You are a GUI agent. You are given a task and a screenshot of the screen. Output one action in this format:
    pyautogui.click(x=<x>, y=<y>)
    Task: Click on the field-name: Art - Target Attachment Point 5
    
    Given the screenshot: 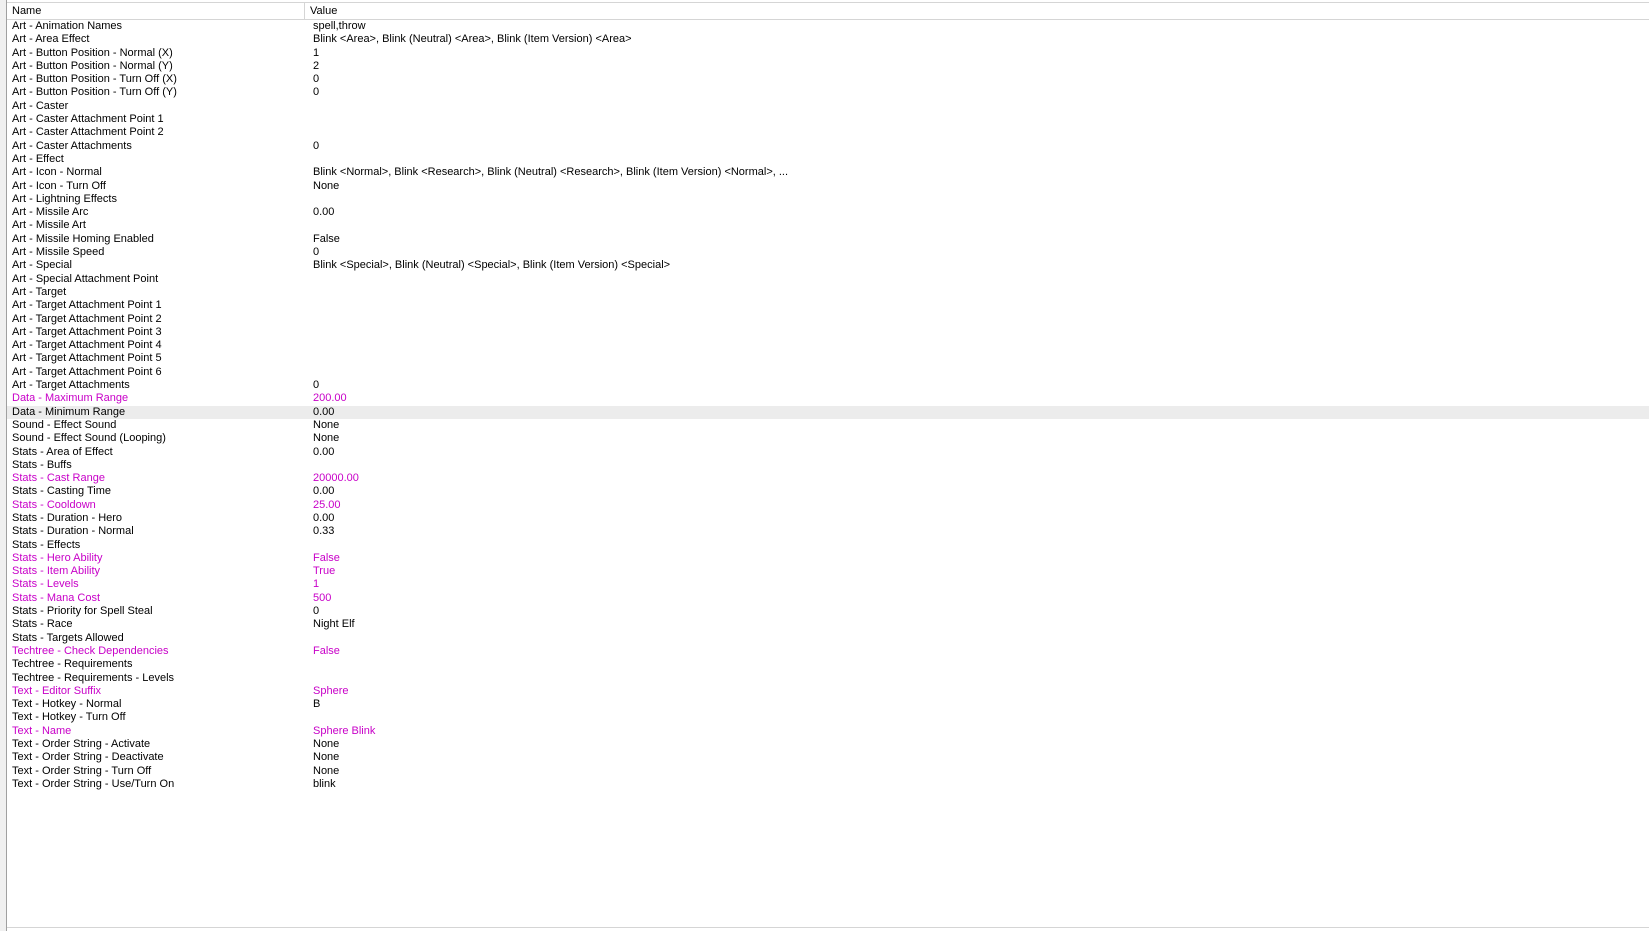 What is the action you would take?
    pyautogui.click(x=87, y=358)
    